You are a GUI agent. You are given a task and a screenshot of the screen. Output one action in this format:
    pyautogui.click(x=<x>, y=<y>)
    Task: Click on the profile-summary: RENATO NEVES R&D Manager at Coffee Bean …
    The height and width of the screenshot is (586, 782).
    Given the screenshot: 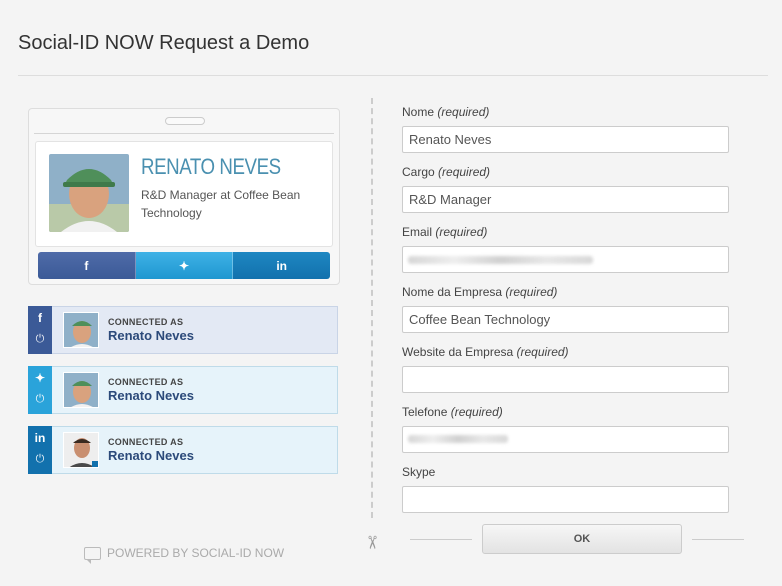 What is the action you would take?
    pyautogui.click(x=184, y=194)
    